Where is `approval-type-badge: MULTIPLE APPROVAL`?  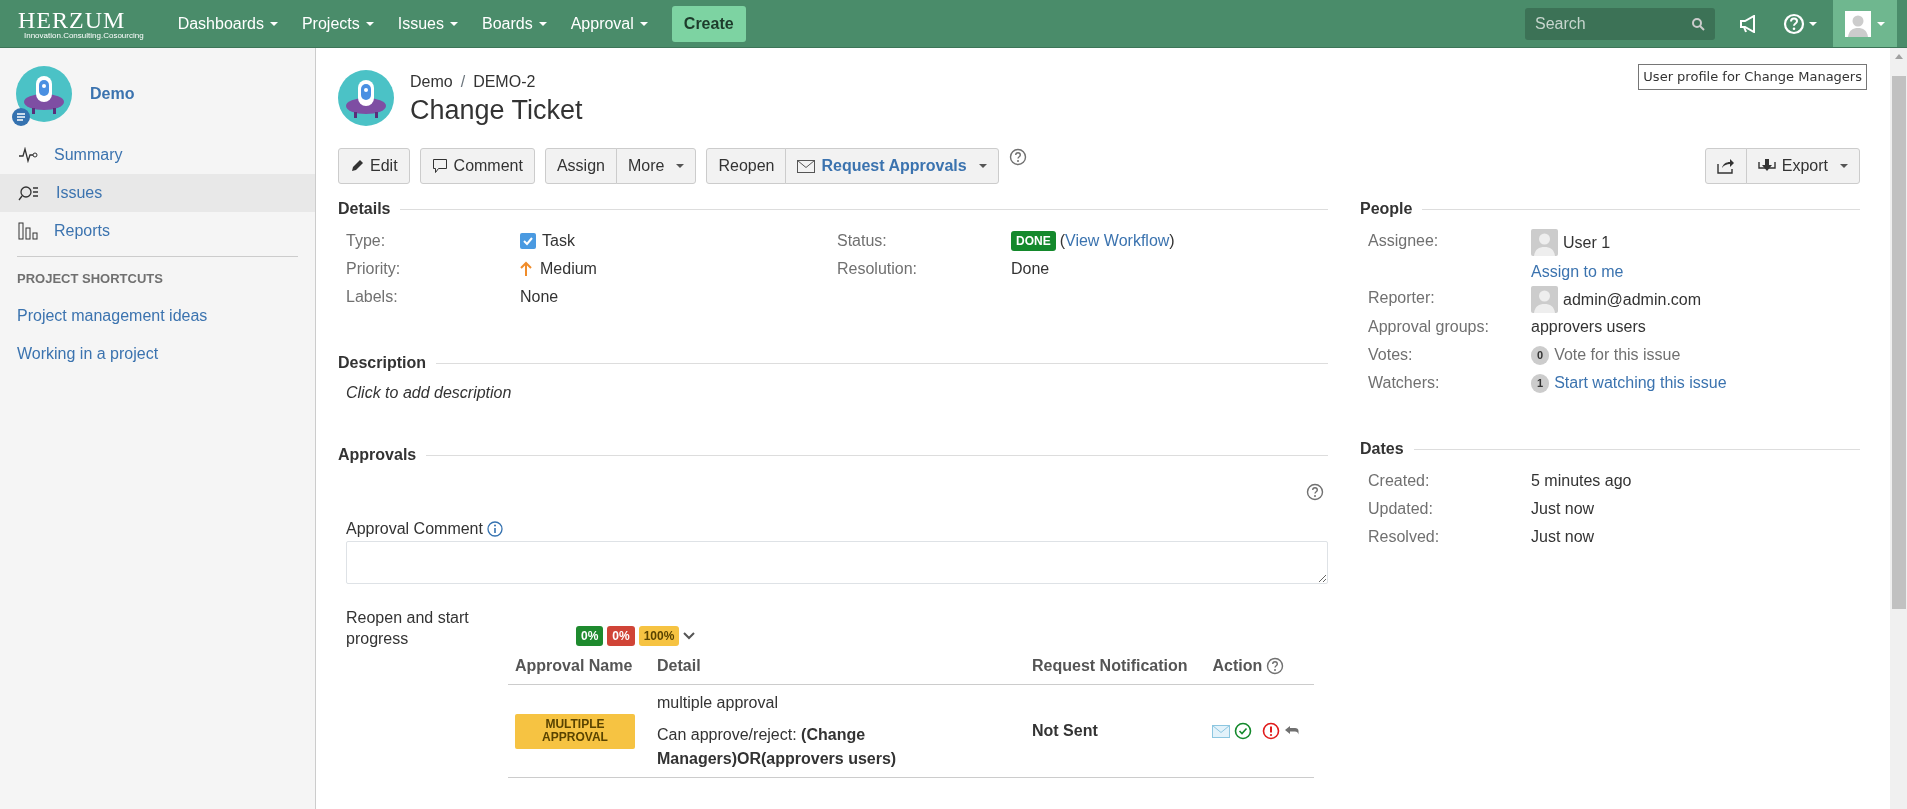 approval-type-badge: MULTIPLE APPROVAL is located at coordinates (575, 731).